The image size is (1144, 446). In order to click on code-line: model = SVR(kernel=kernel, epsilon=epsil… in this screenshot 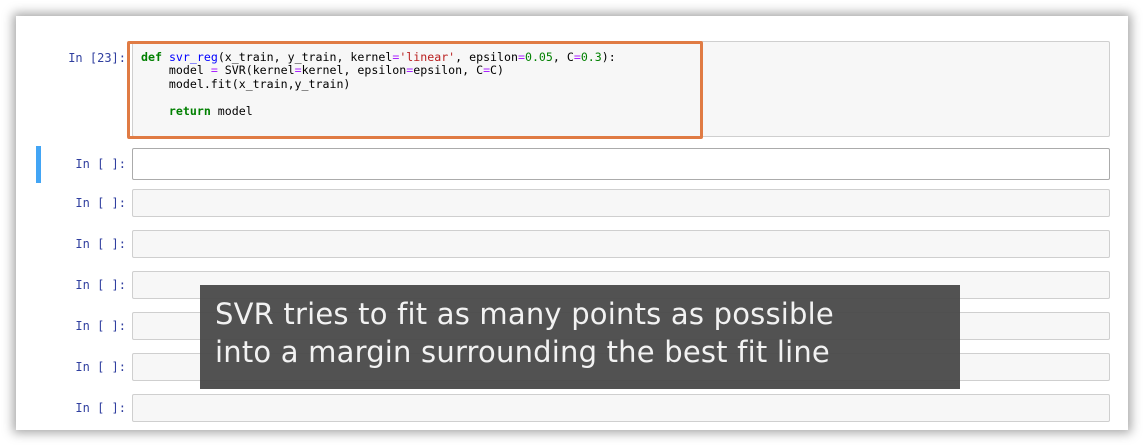, I will do `click(323, 70)`.